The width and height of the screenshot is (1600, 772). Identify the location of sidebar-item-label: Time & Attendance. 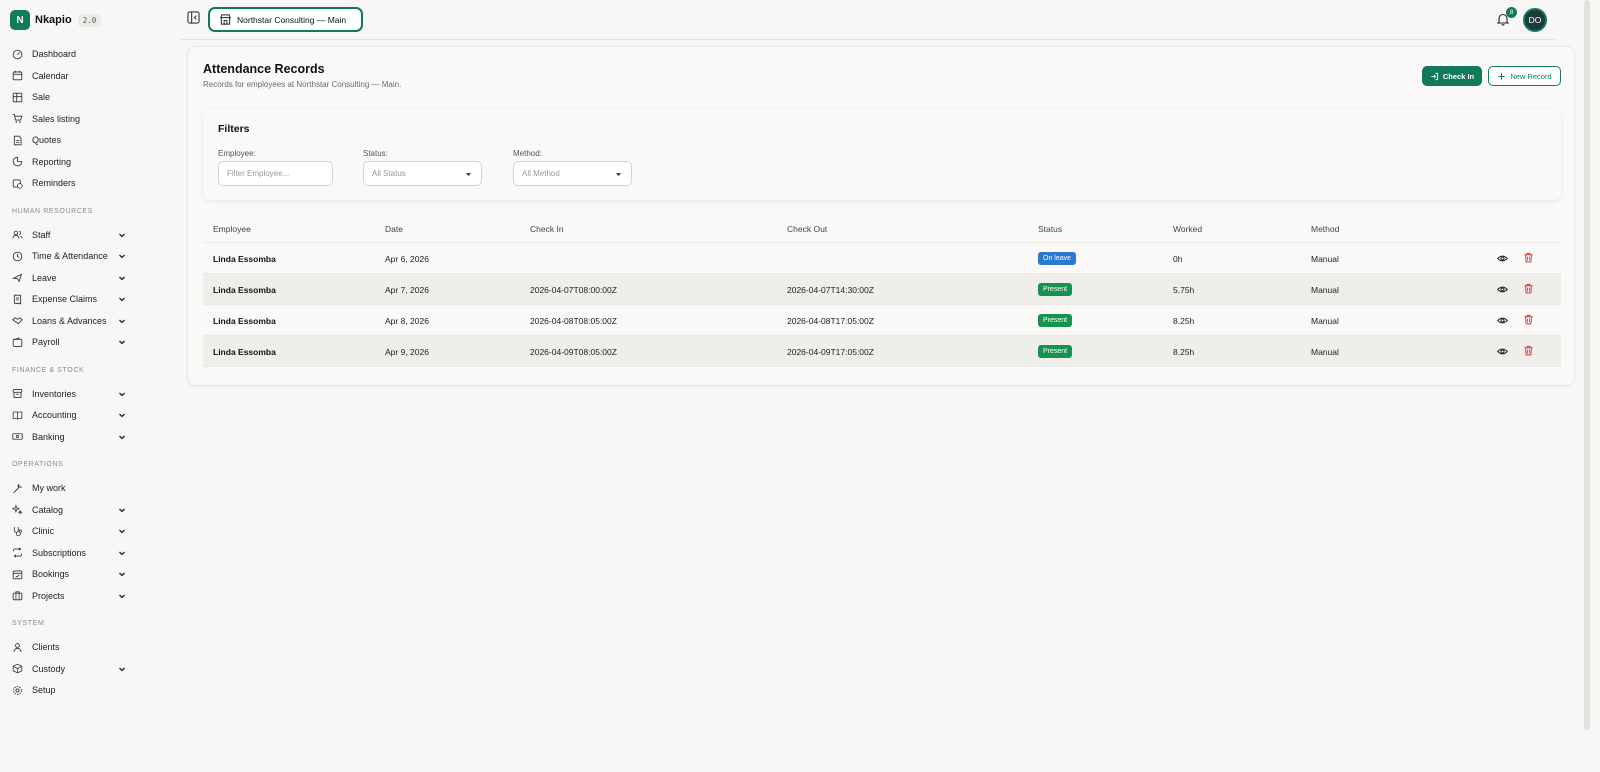
(70, 256).